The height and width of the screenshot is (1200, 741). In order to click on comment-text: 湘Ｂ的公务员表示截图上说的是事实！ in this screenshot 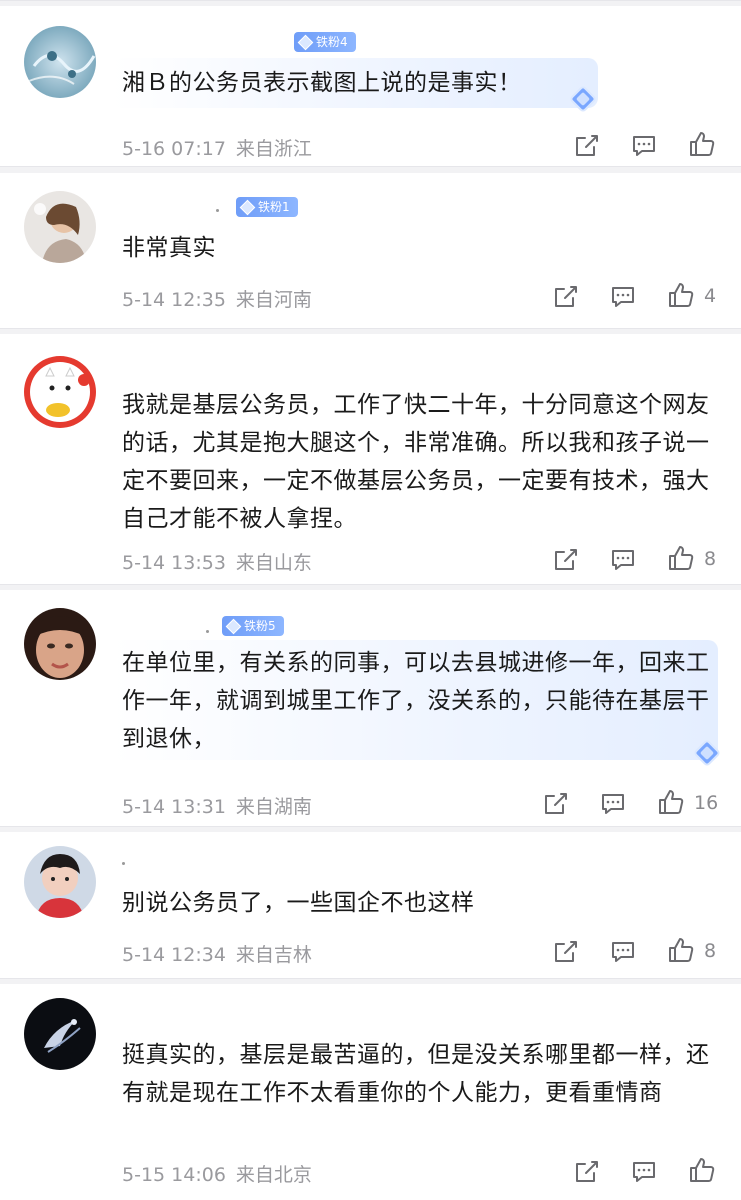, I will do `click(322, 83)`.